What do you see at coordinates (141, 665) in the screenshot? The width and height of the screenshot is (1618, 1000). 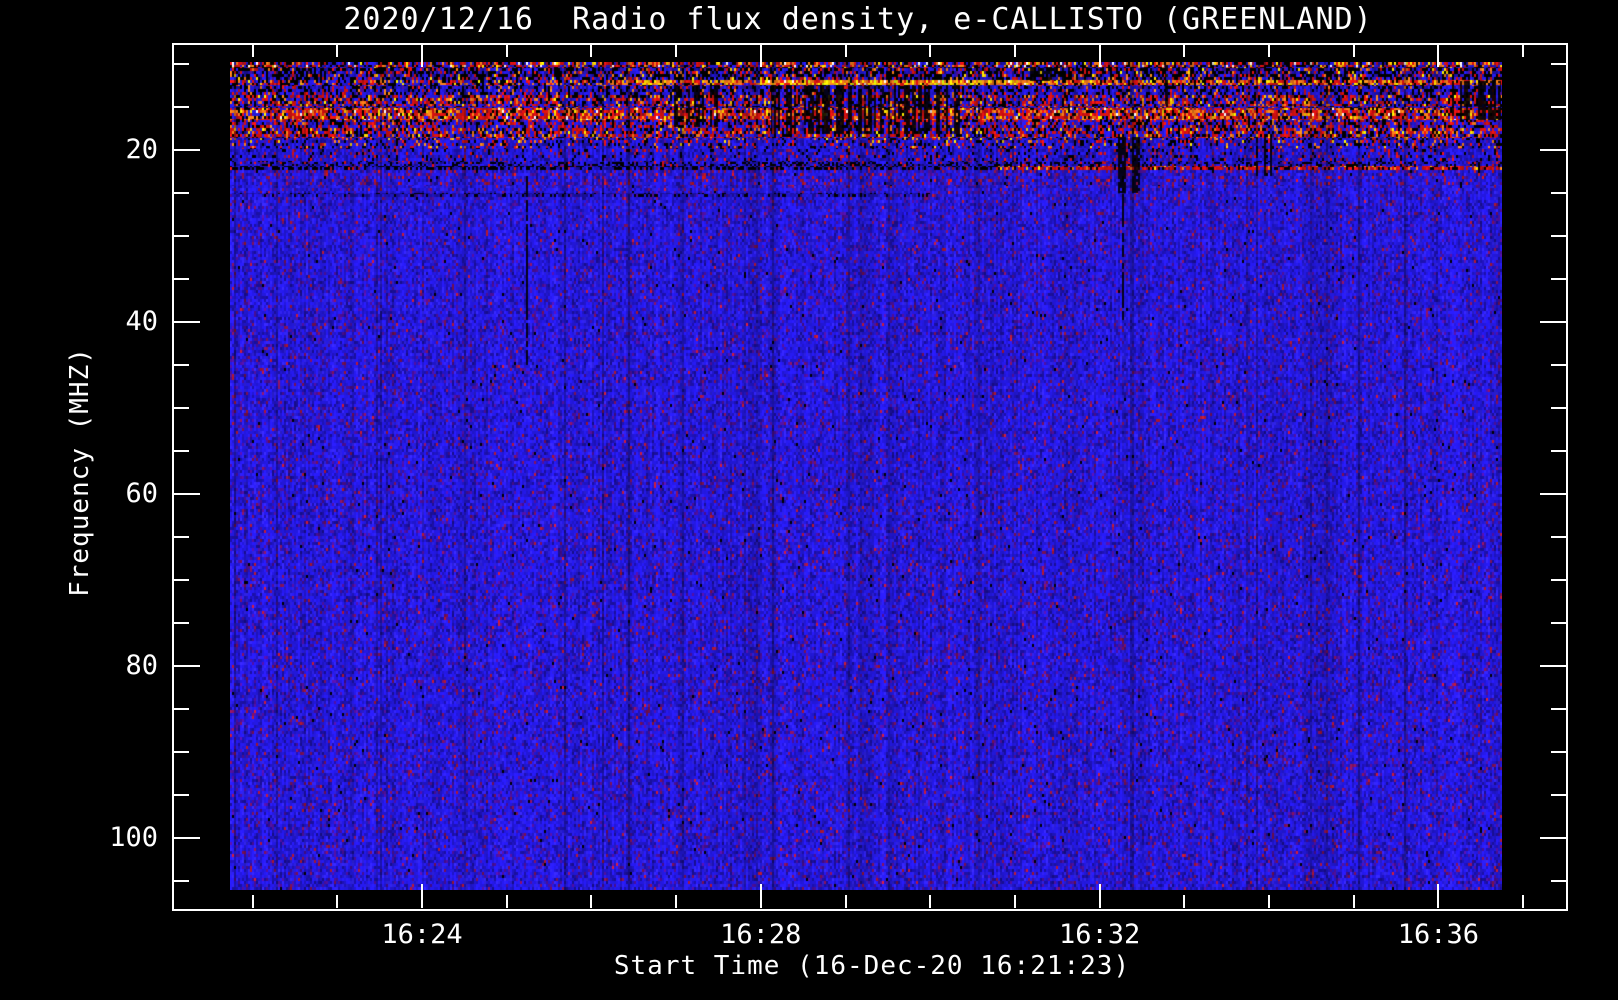 I see `y-tick-label: 80` at bounding box center [141, 665].